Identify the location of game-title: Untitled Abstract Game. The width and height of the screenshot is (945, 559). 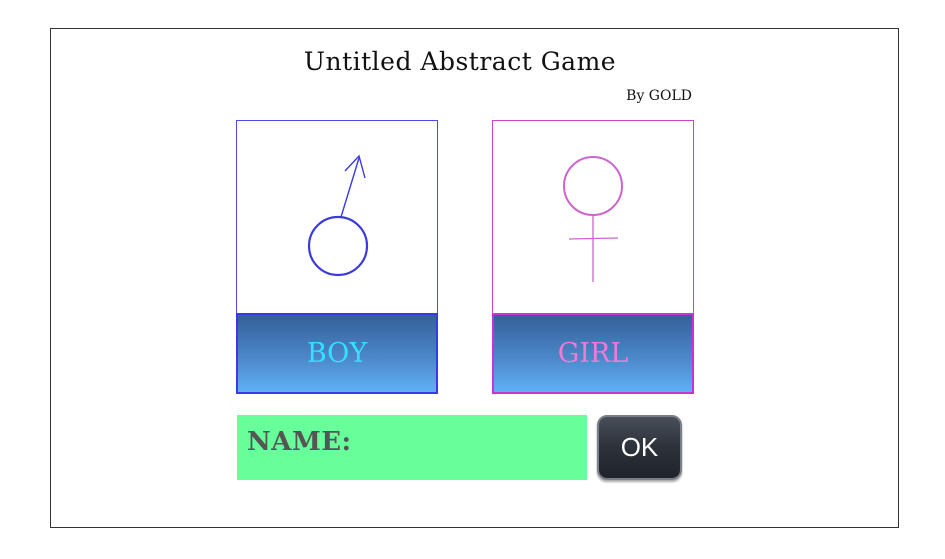
(460, 61).